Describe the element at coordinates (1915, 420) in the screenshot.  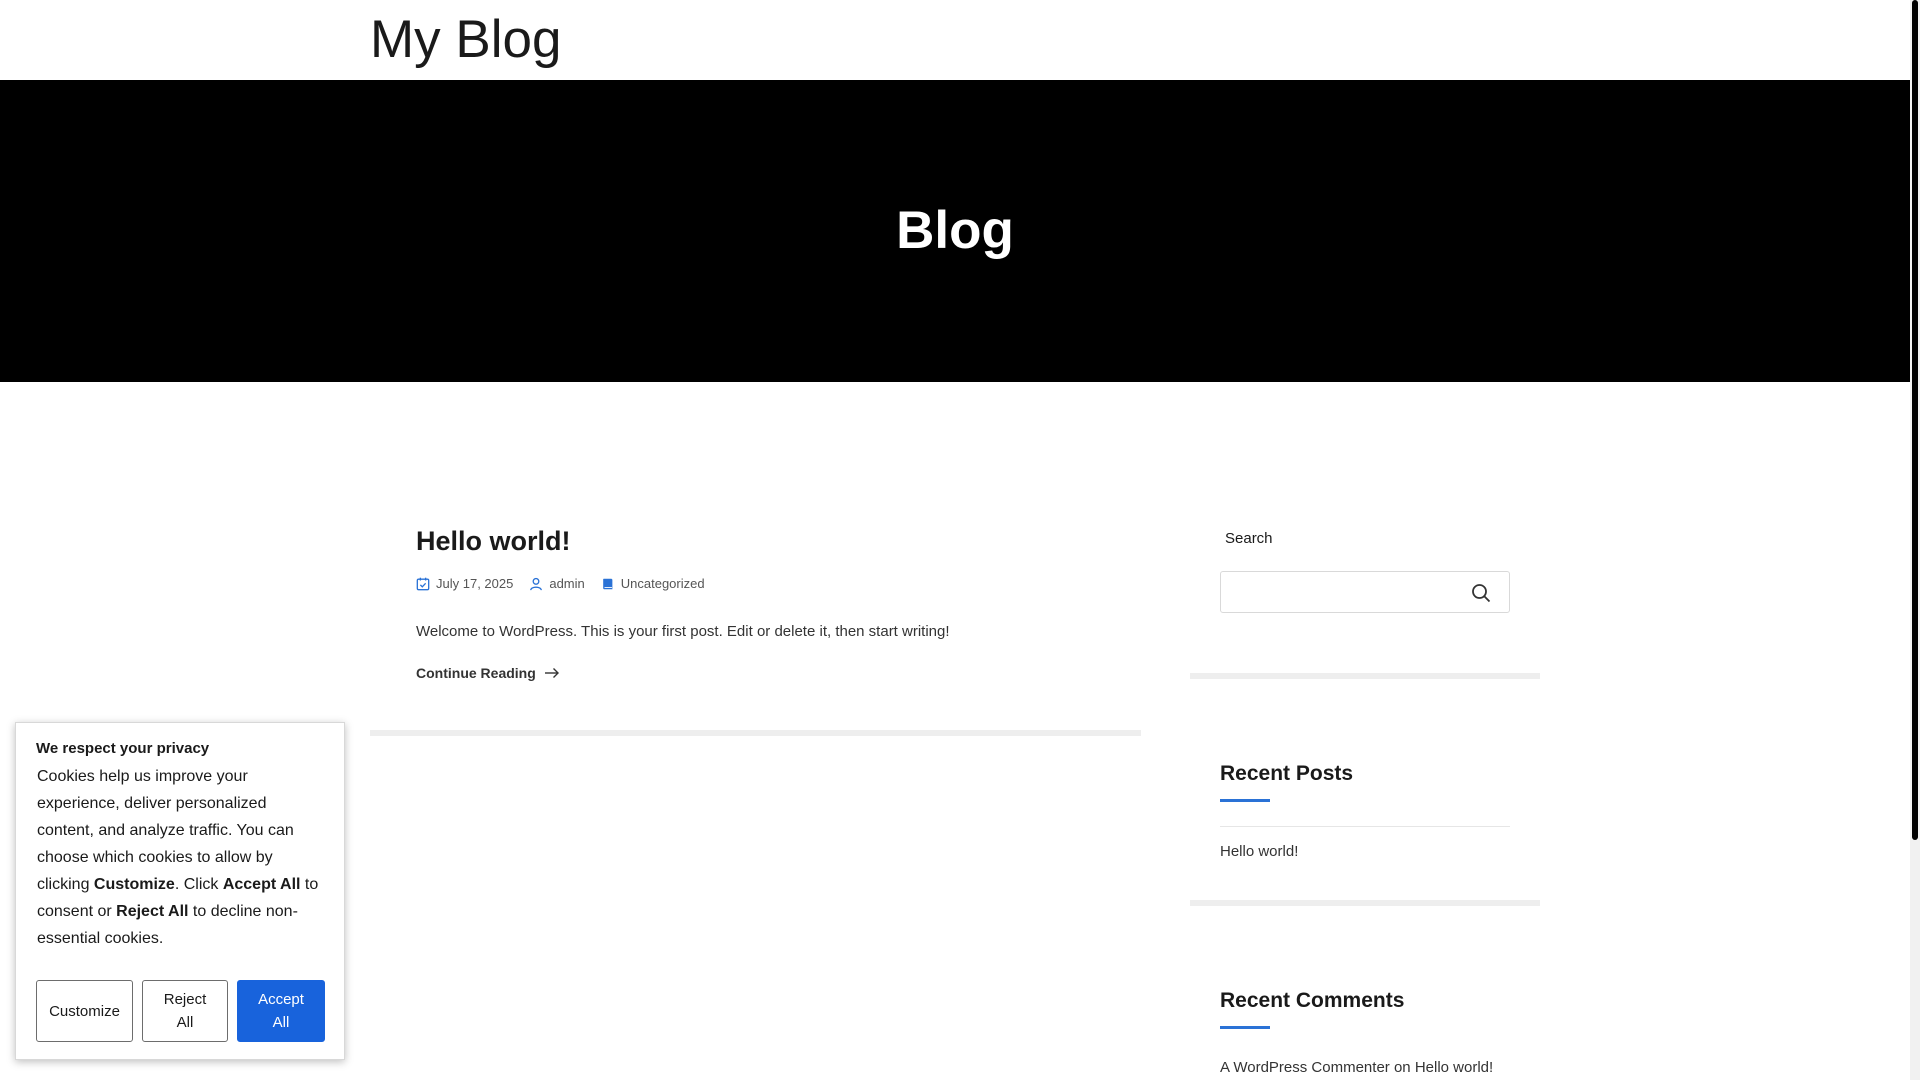
I see `scrollbar-thumb` at that location.